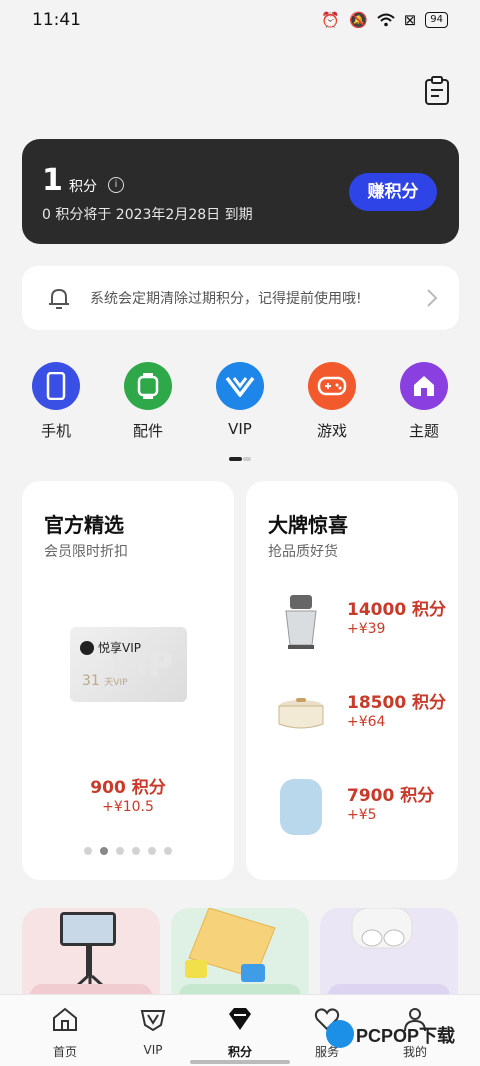 Image resolution: width=480 pixels, height=1066 pixels. I want to click on pcpop-logo, so click(340, 1034).